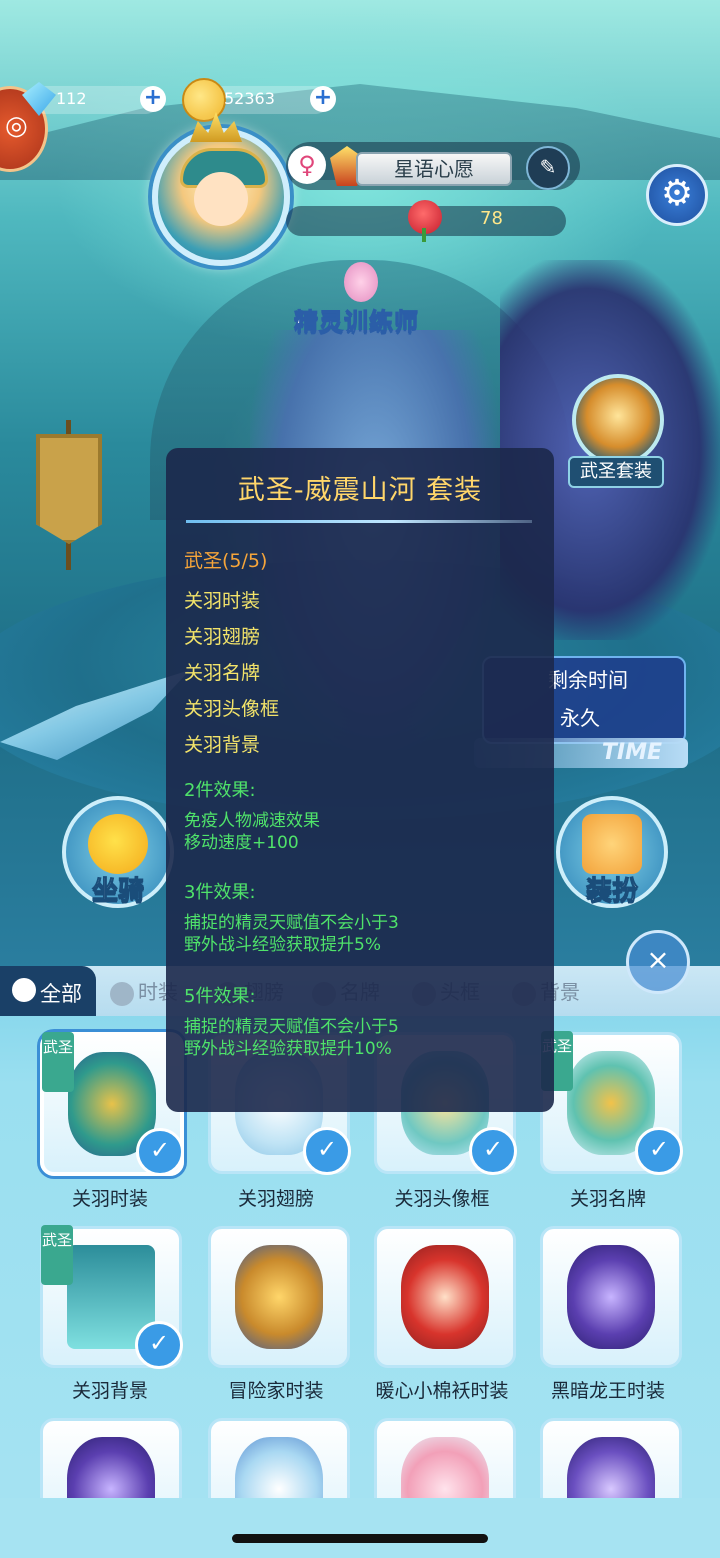 The height and width of the screenshot is (1558, 720). Describe the element at coordinates (360, 490) in the screenshot. I see `popup-title: 武圣-威震山河 套装` at that location.